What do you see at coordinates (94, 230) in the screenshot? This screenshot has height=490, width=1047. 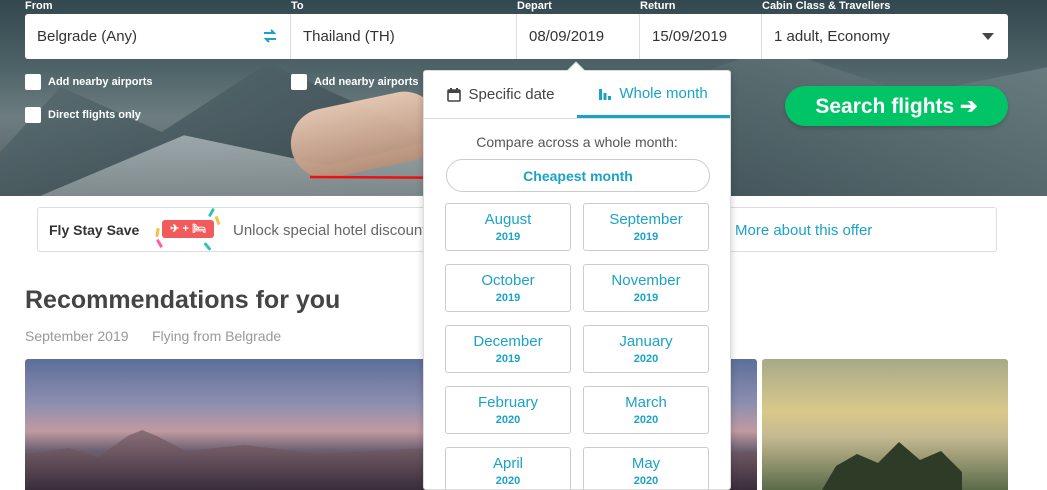 I see `banner-title: Fly Stay Save` at bounding box center [94, 230].